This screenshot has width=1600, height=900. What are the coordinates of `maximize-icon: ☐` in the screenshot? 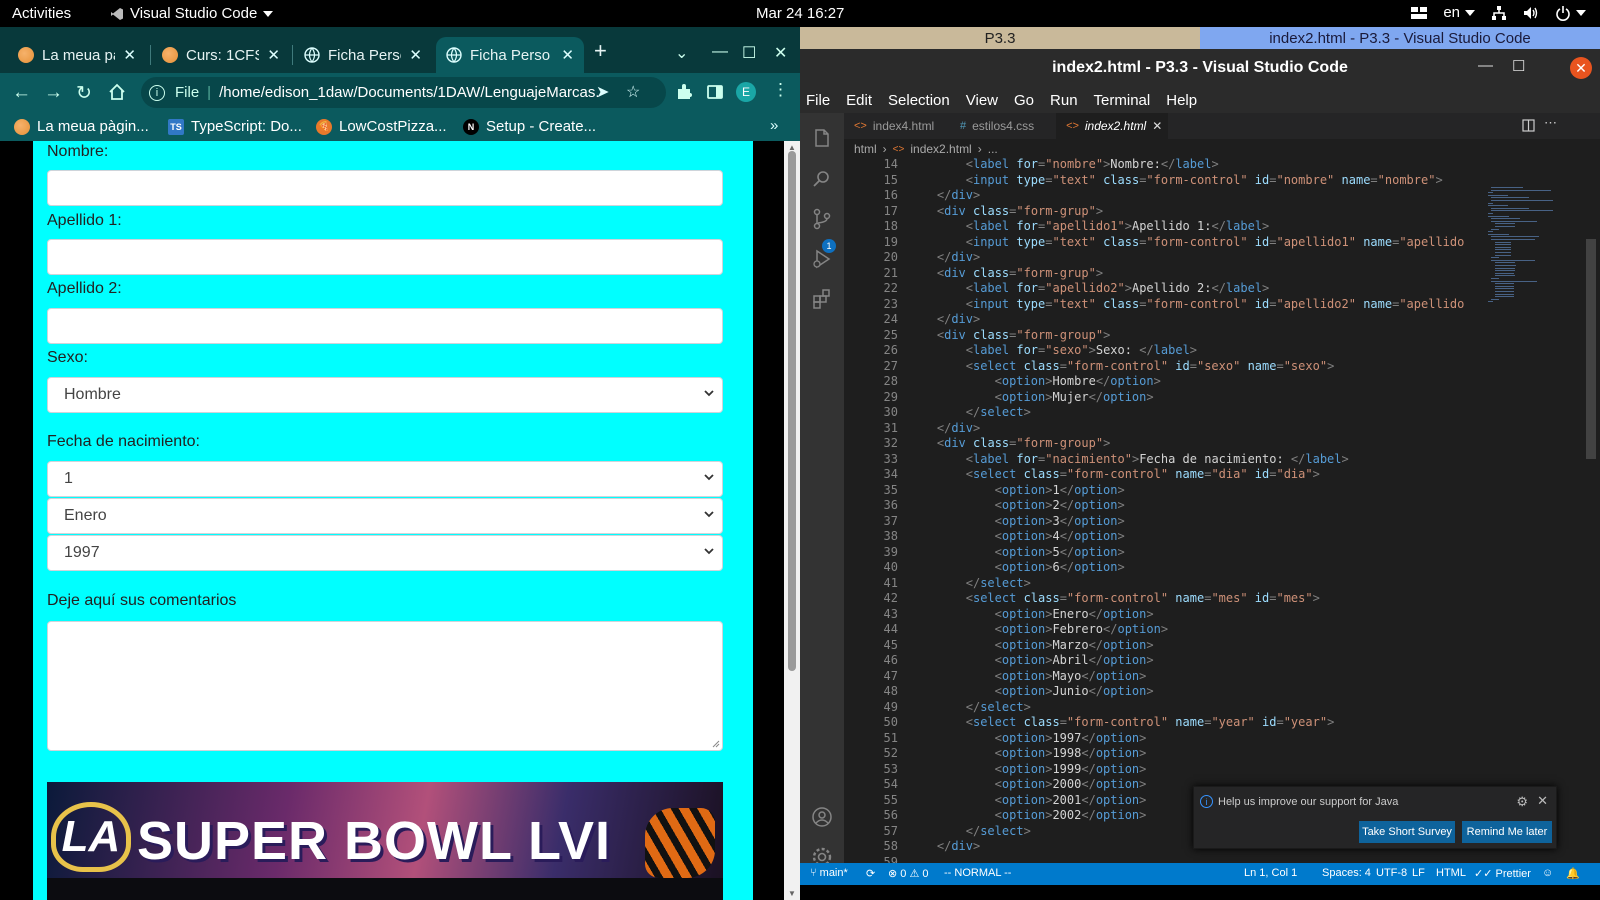 It's located at (749, 53).